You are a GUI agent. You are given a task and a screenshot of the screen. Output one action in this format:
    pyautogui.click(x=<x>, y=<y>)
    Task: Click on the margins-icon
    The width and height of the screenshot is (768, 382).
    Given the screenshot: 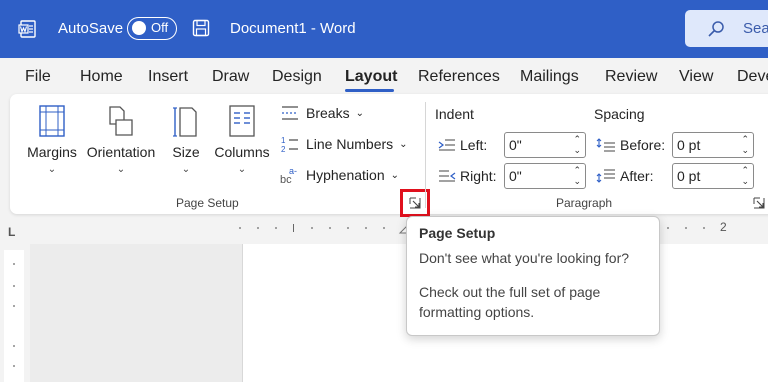 What is the action you would take?
    pyautogui.click(x=52, y=121)
    